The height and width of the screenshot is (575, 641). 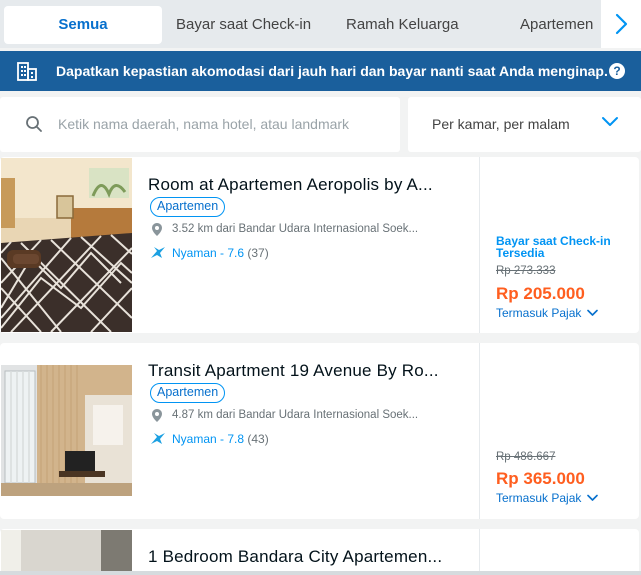 I want to click on discounted-price: Rp 365.000, so click(x=540, y=478).